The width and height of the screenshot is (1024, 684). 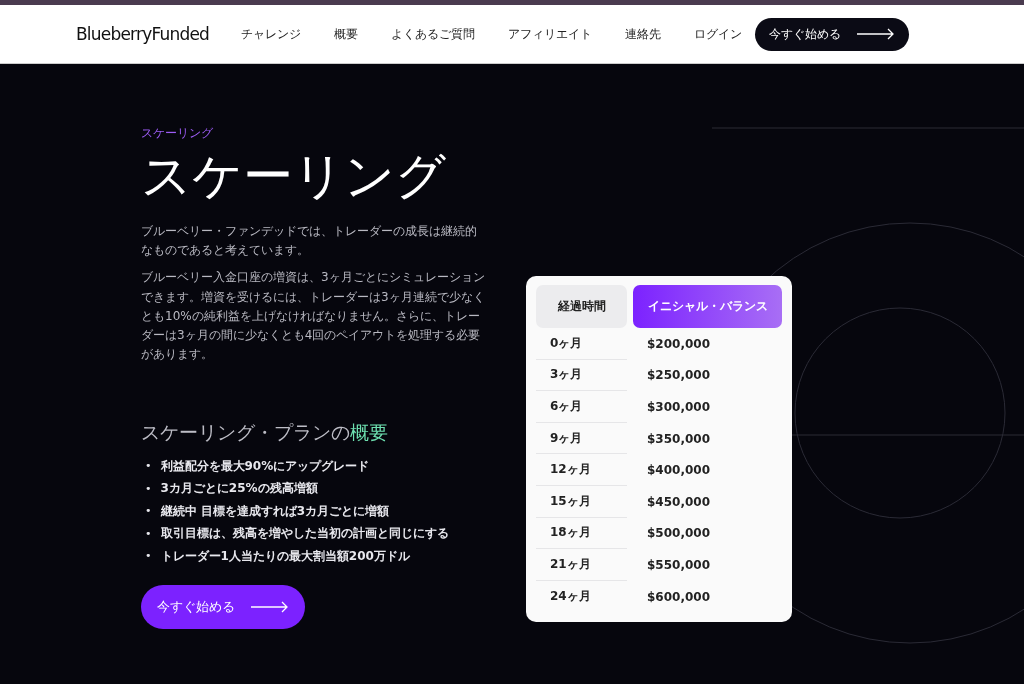 What do you see at coordinates (678, 376) in the screenshot?
I see `table-cell-text: $250,000` at bounding box center [678, 376].